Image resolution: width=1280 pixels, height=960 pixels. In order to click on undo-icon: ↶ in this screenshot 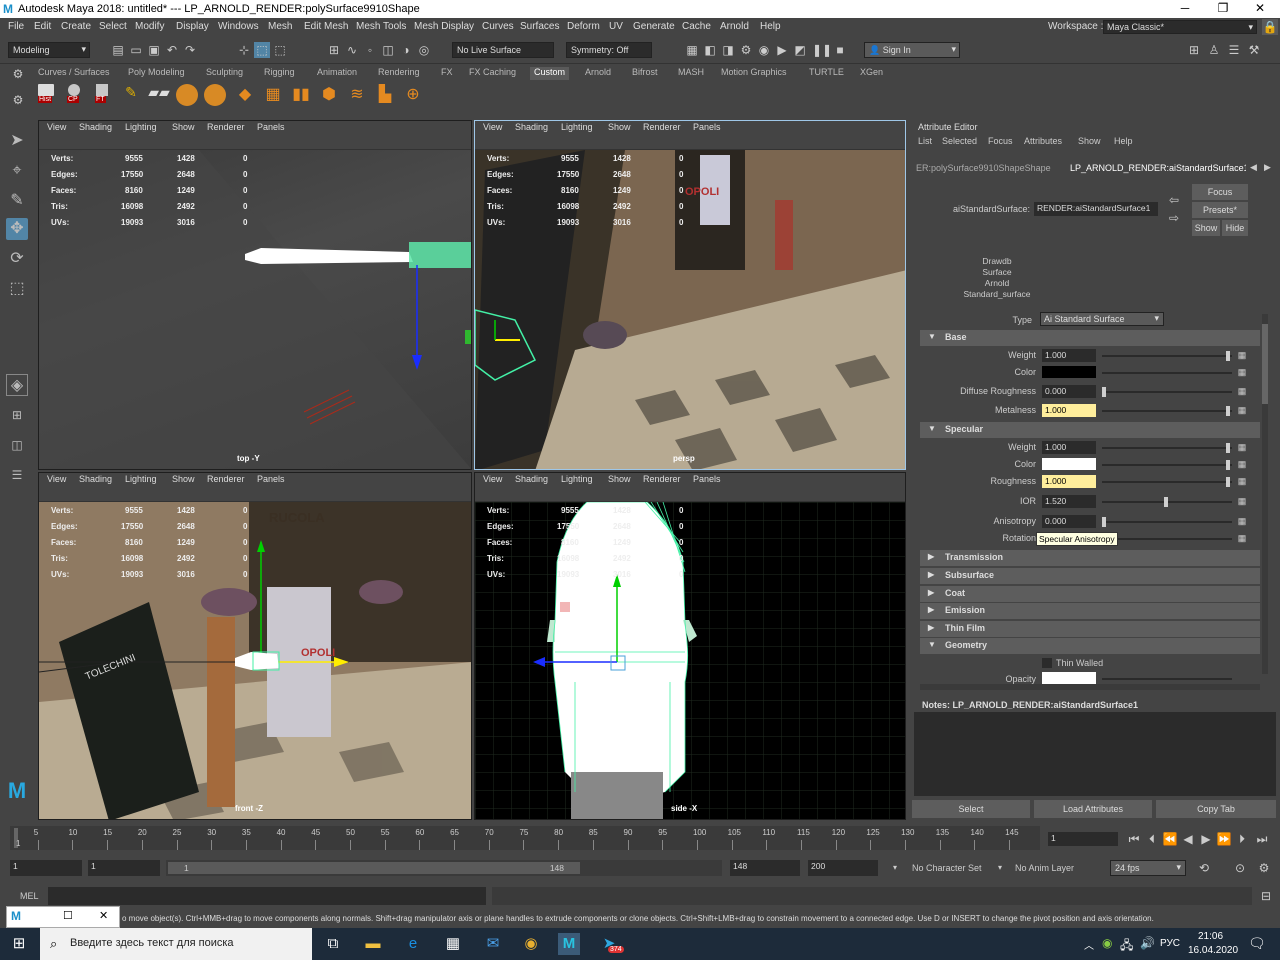, I will do `click(172, 50)`.